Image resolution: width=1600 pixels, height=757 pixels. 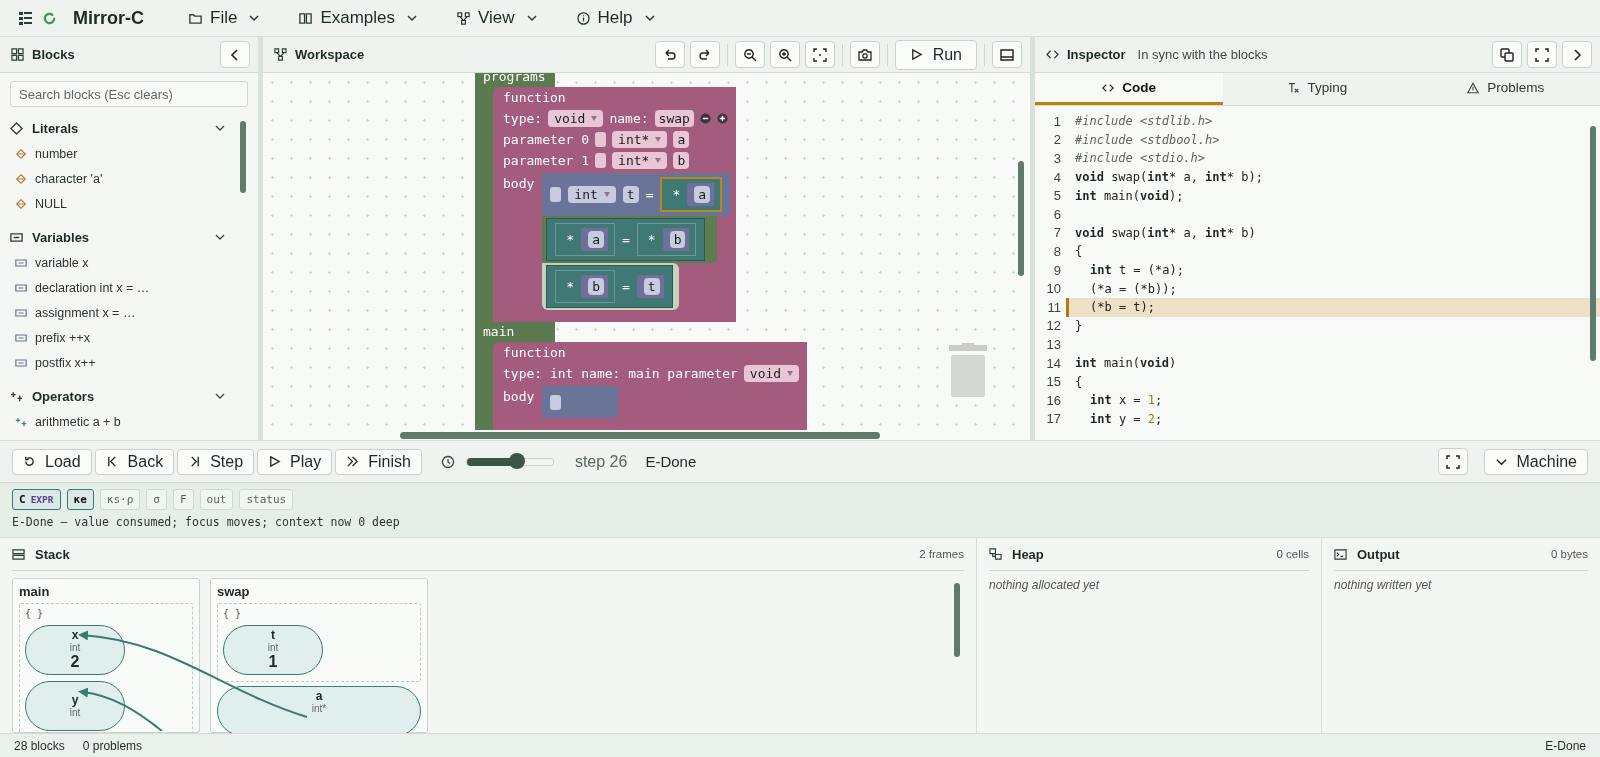 What do you see at coordinates (80, 499) in the screenshot?
I see `register-chip: κe` at bounding box center [80, 499].